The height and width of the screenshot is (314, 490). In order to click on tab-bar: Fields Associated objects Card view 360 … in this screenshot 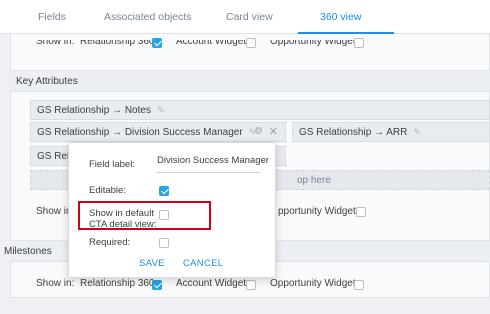, I will do `click(245, 17)`.